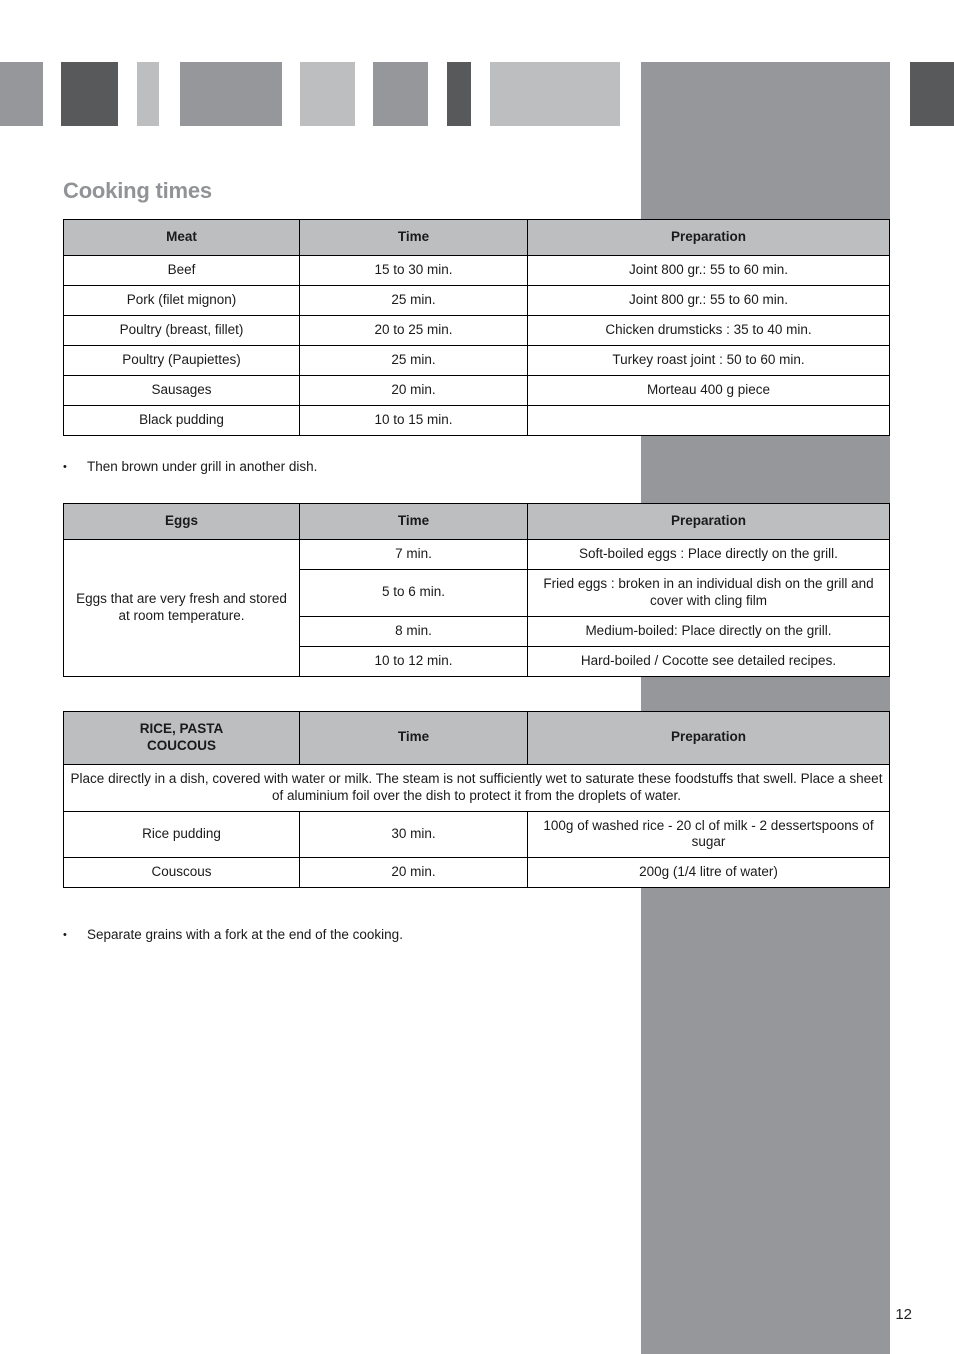 This screenshot has height=1354, width=954. What do you see at coordinates (181, 420) in the screenshot?
I see `cell-food: Black pudding` at bounding box center [181, 420].